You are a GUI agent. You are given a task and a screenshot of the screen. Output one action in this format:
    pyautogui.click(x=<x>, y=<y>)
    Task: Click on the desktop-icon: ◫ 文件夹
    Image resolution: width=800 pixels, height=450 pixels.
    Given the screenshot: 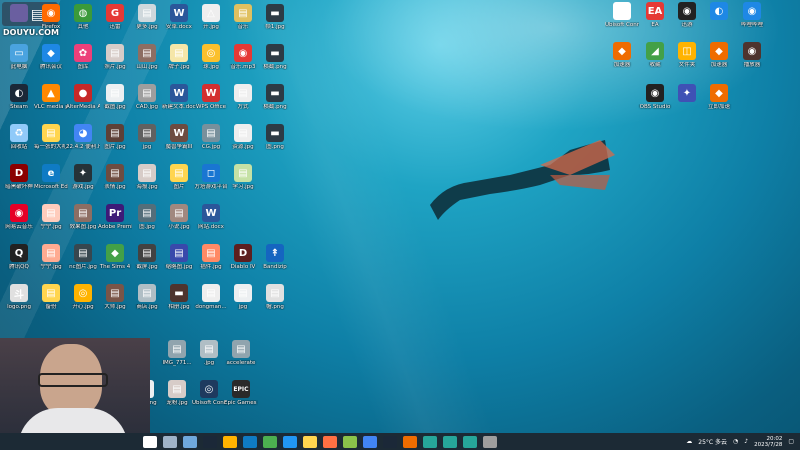 What is the action you would take?
    pyautogui.click(x=687, y=55)
    